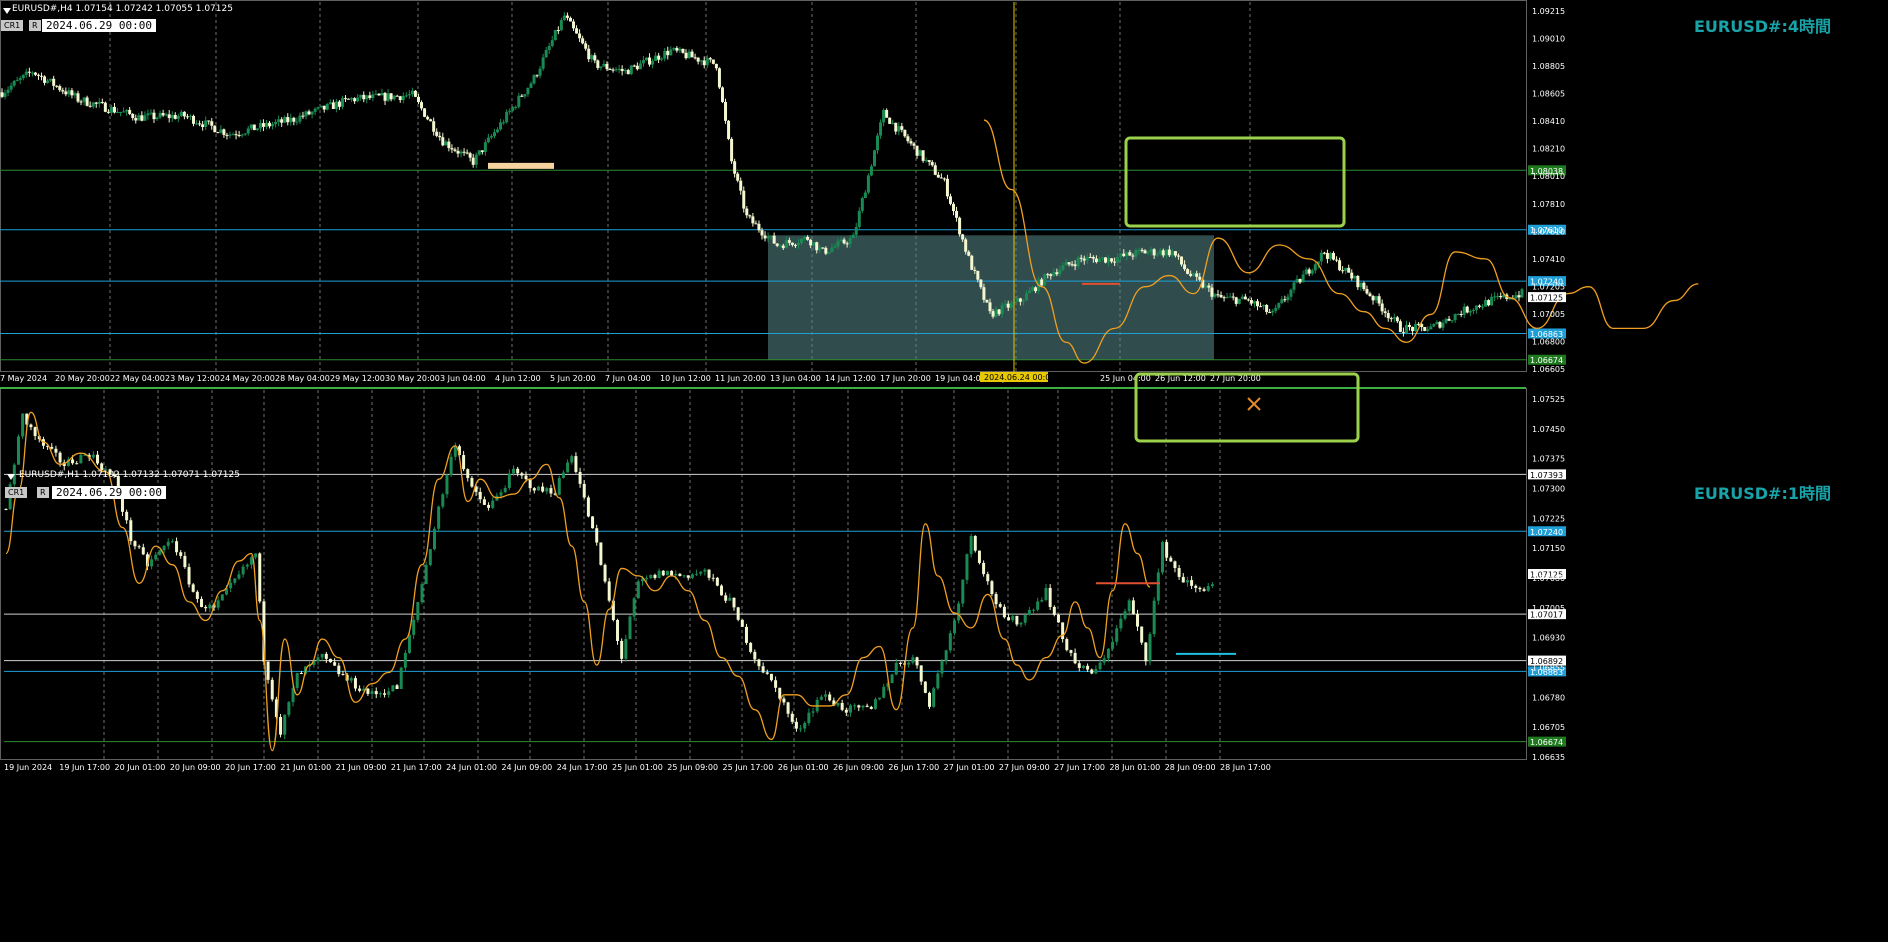 Image resolution: width=1888 pixels, height=942 pixels. Describe the element at coordinates (99, 25) in the screenshot. I see `h4-date-box: 2024.06.29 00:00` at that location.